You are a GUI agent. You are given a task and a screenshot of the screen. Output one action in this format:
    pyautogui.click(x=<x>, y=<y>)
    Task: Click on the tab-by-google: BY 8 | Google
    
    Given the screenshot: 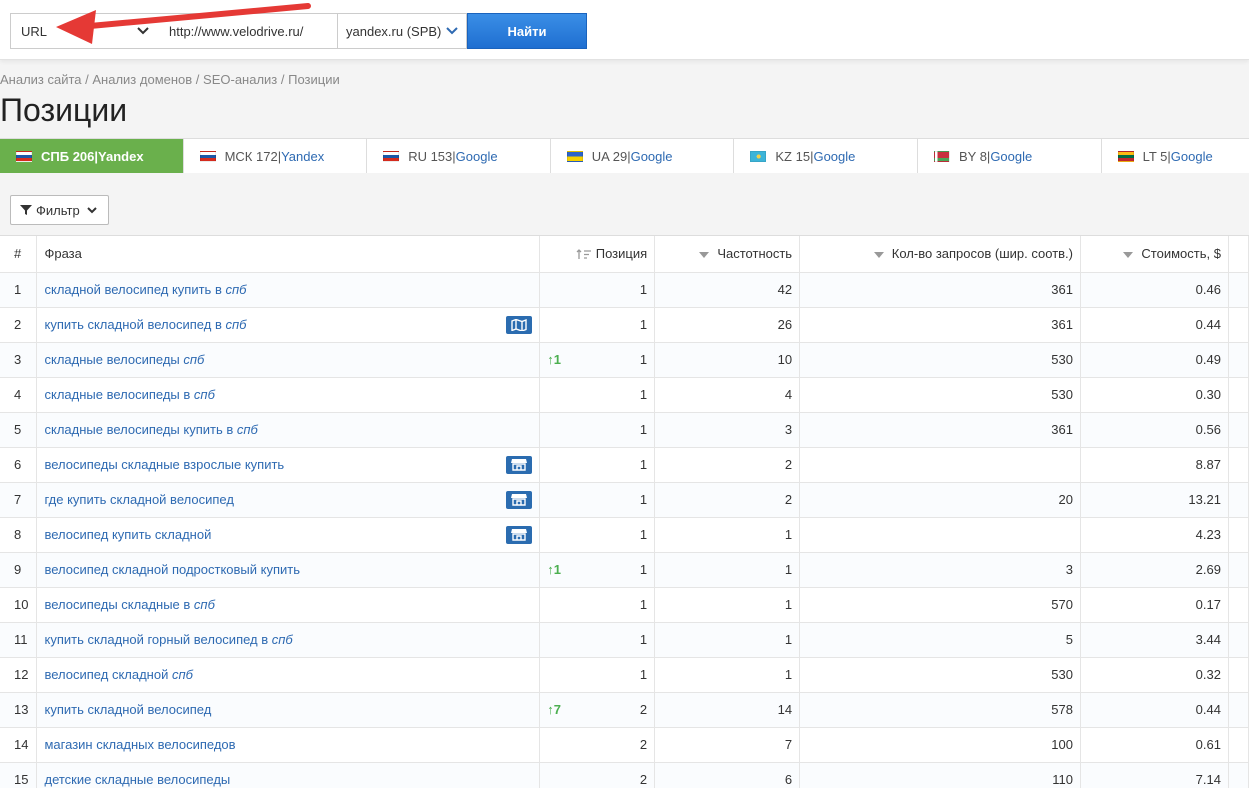 What is the action you would take?
    pyautogui.click(x=1009, y=156)
    